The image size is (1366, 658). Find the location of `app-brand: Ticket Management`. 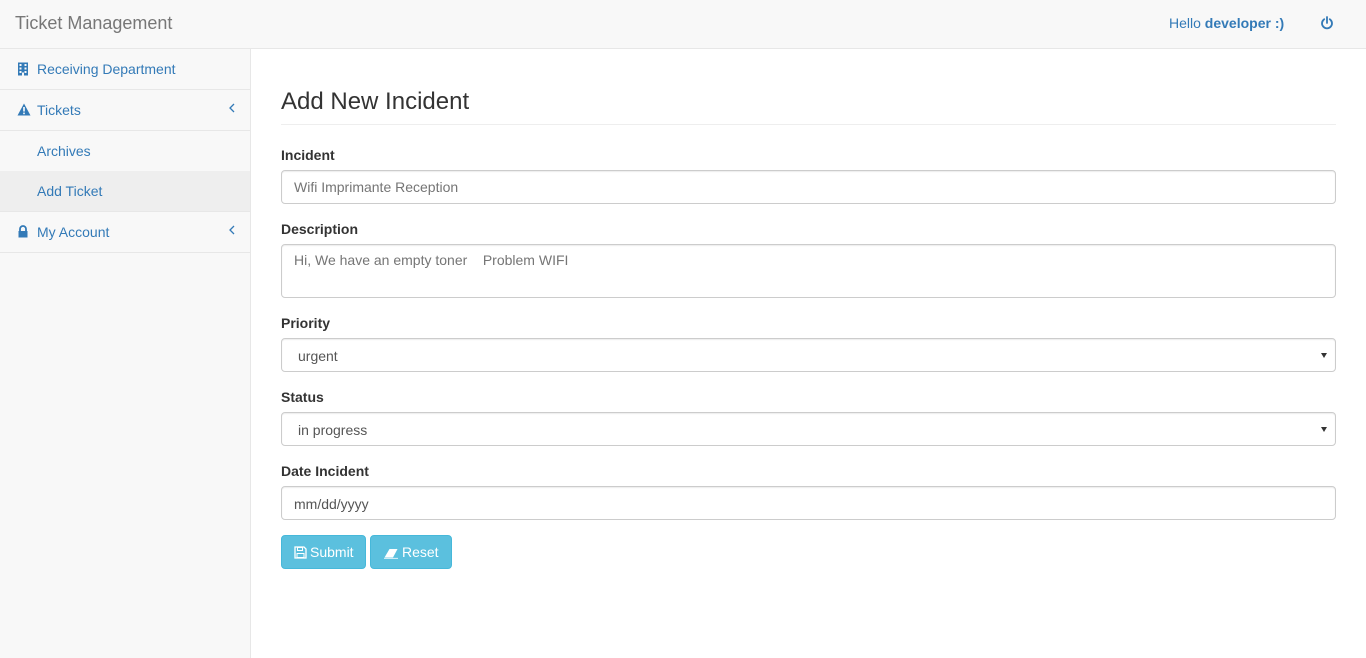

app-brand: Ticket Management is located at coordinates (93, 23).